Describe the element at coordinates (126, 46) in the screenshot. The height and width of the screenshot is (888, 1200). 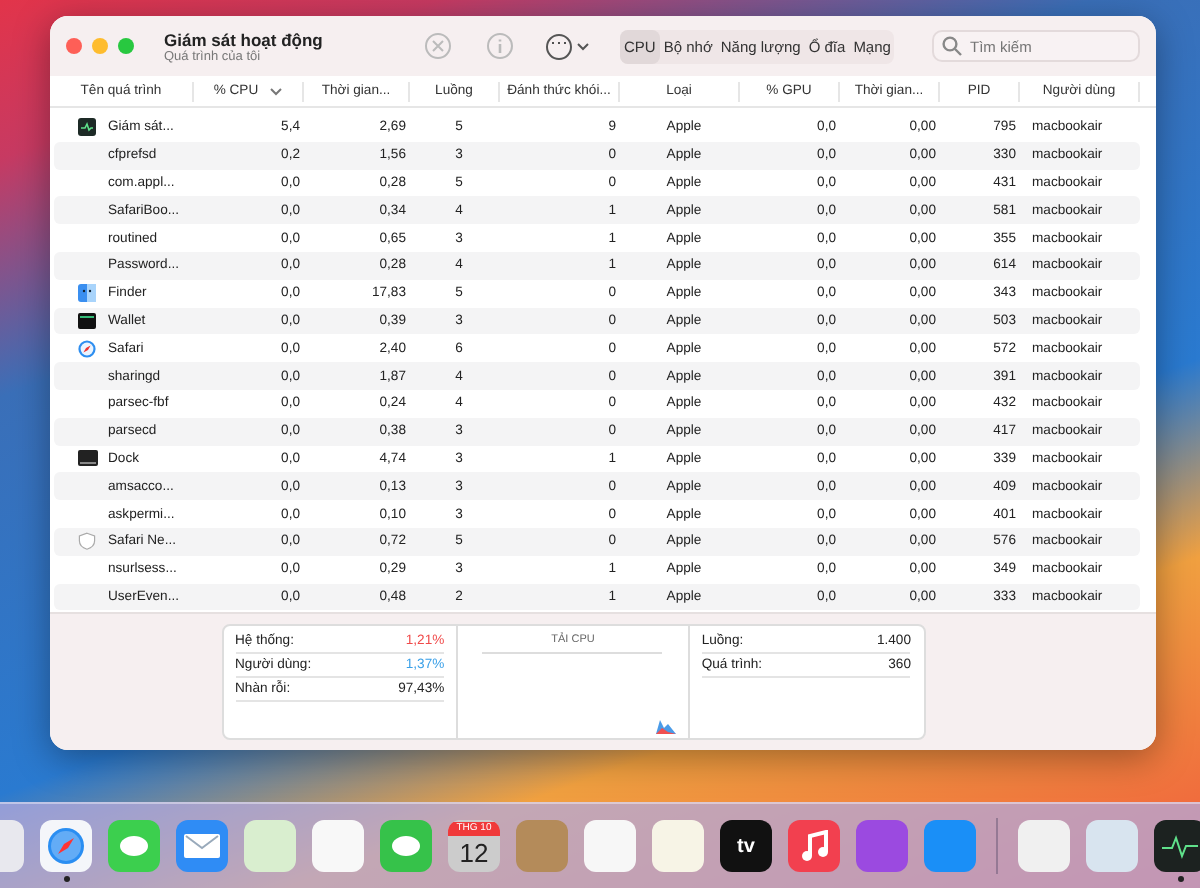
I see `zoom-button` at that location.